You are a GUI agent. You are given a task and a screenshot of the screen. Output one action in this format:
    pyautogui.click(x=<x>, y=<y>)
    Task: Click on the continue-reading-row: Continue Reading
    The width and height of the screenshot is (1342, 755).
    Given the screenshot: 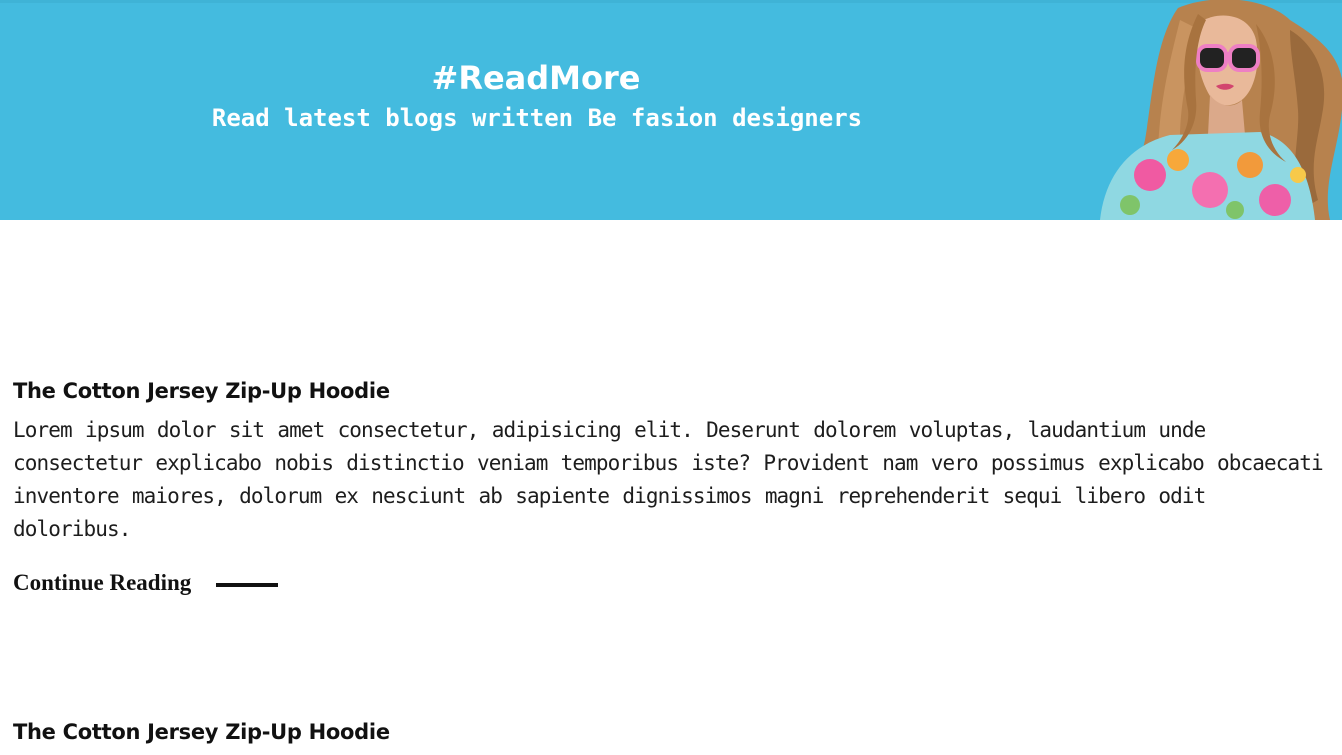 What is the action you would take?
    pyautogui.click(x=674, y=583)
    